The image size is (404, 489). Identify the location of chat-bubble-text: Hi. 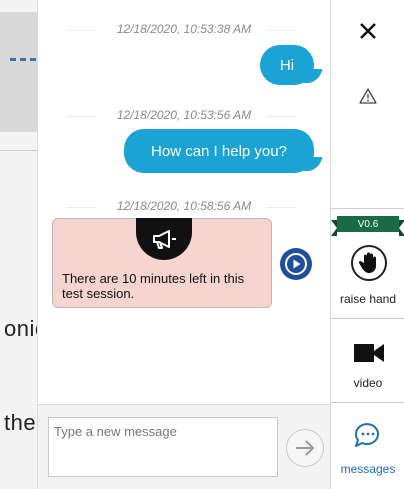
(287, 65).